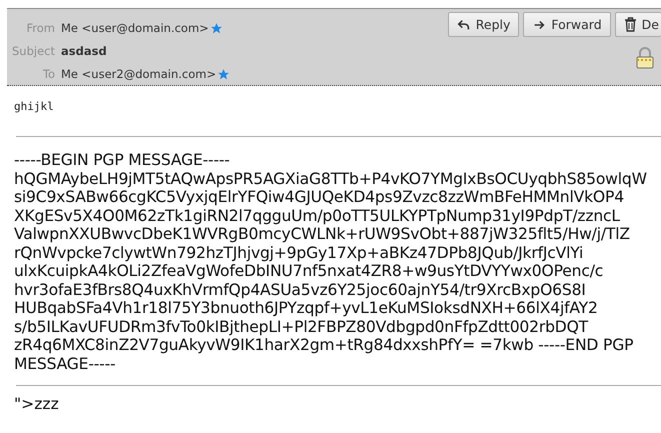 This screenshot has height=433, width=661. Describe the element at coordinates (306, 308) in the screenshot. I see `pgp-line: HUBqabSFa4Vh1r18l75Y3bnuoth6JPYzqpf+yvL1eKuMSIoksdNXH+66lX4jfAY2` at that location.